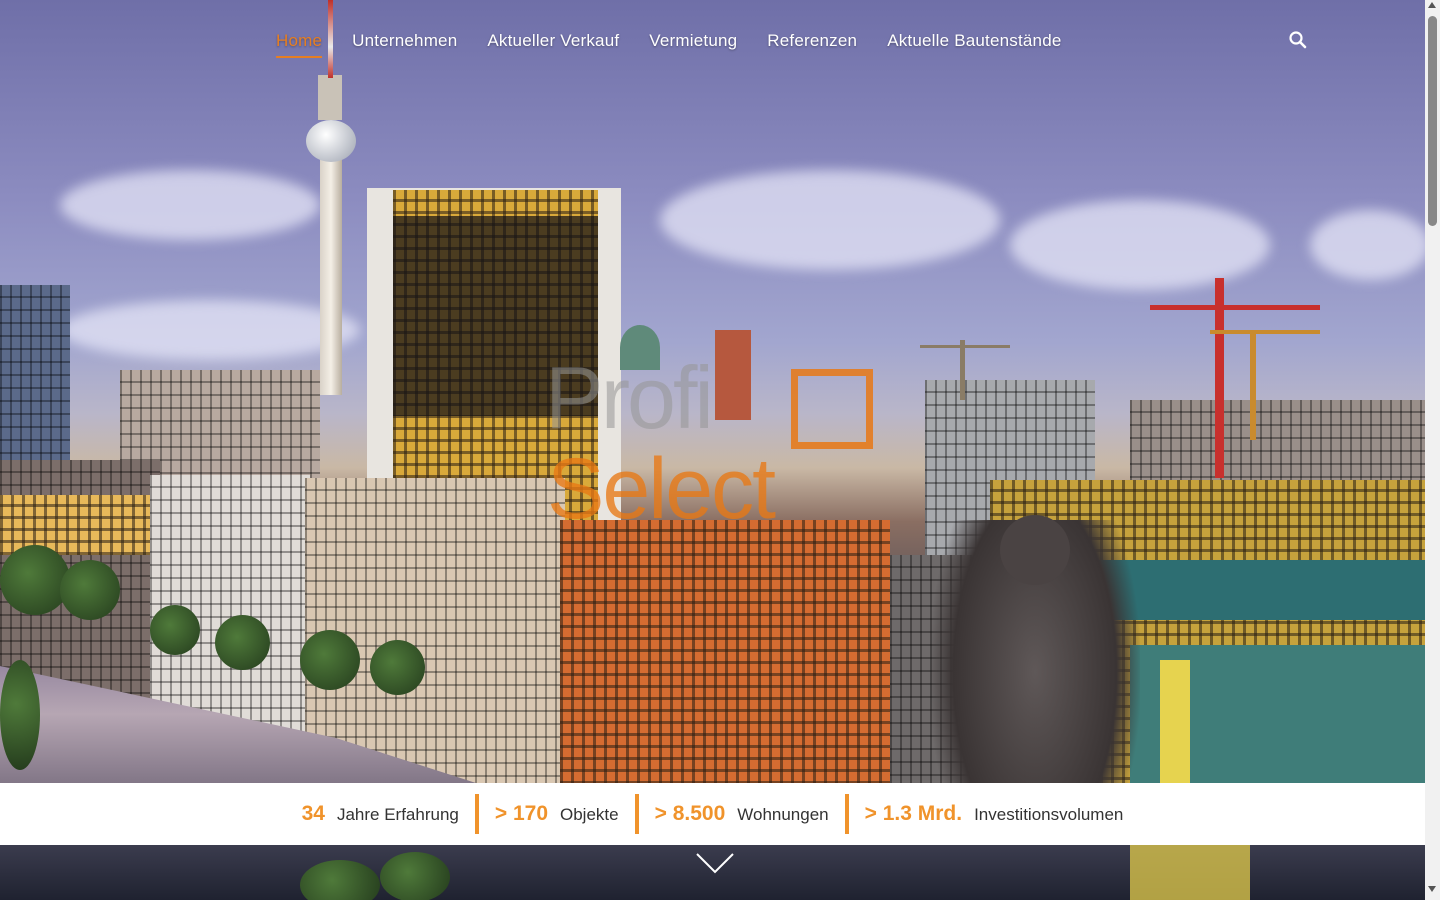 The height and width of the screenshot is (900, 1440). Describe the element at coordinates (783, 814) in the screenshot. I see `stat-label: Wohnungen` at that location.